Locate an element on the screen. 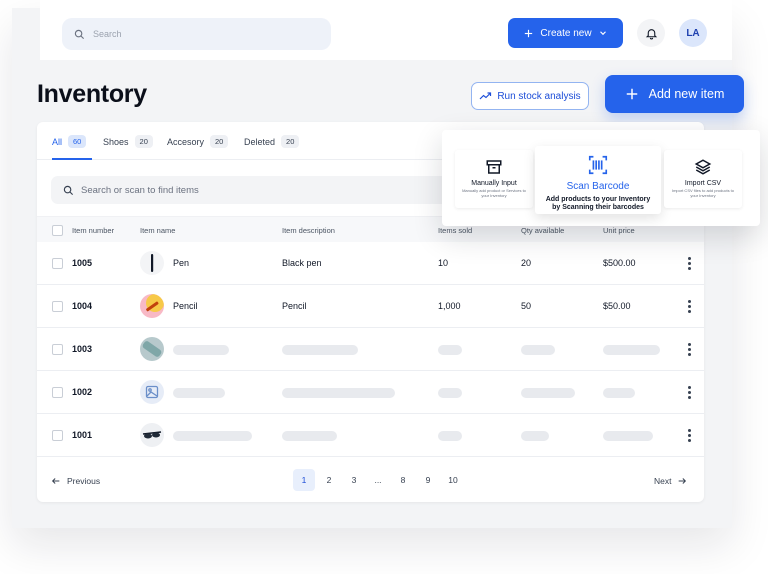 The image size is (768, 574). tab-all: All 60 is located at coordinates (69, 141).